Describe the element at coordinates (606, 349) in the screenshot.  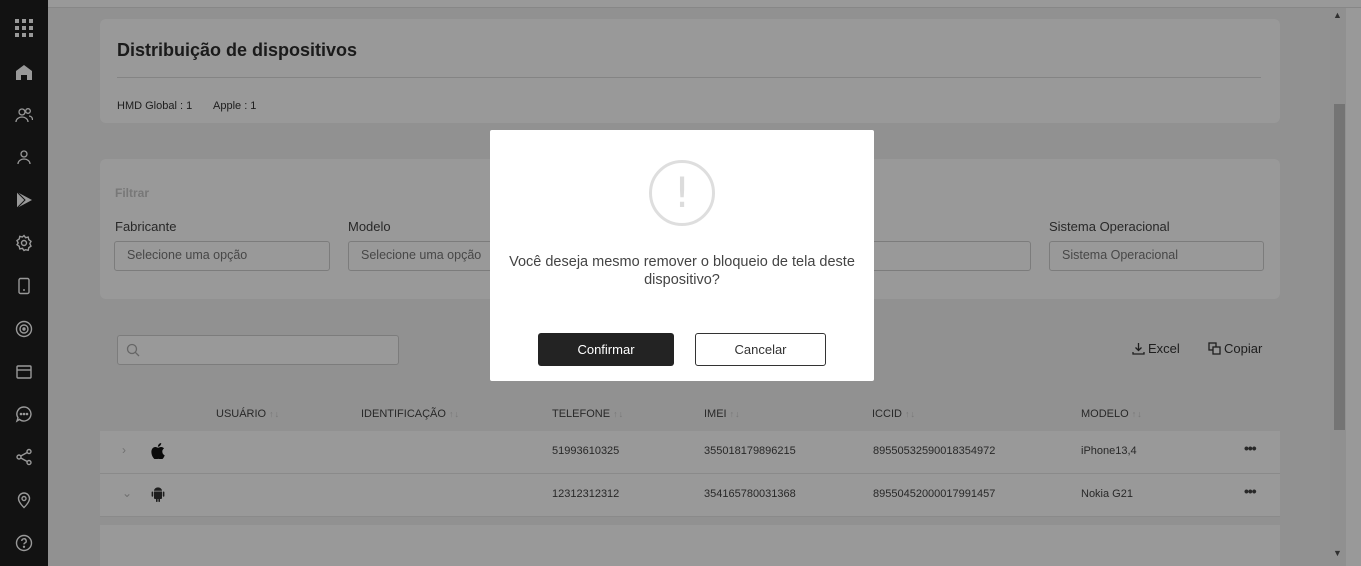
I see `confirm-button: Confirmar` at that location.